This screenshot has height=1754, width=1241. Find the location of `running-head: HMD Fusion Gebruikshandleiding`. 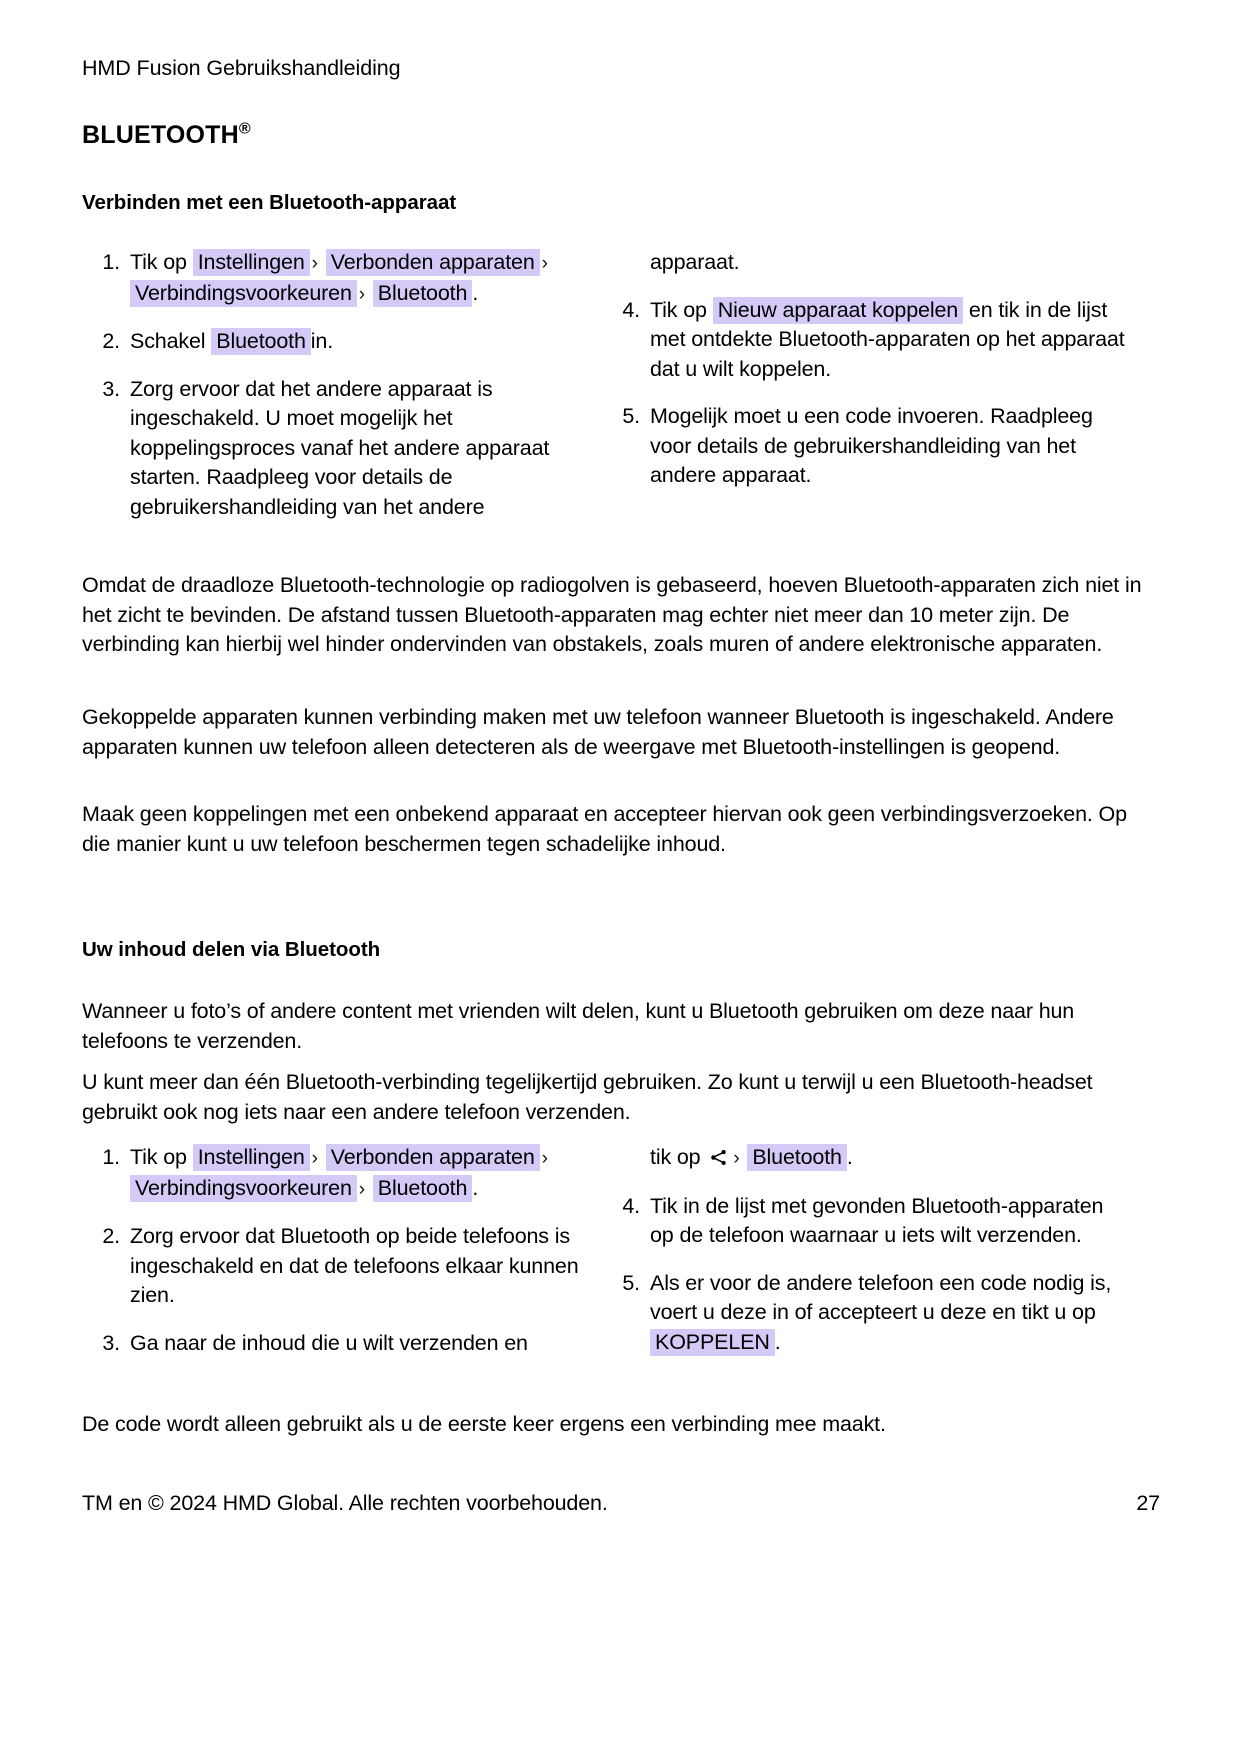

running-head: HMD Fusion Gebruikshandleiding is located at coordinates (241, 68).